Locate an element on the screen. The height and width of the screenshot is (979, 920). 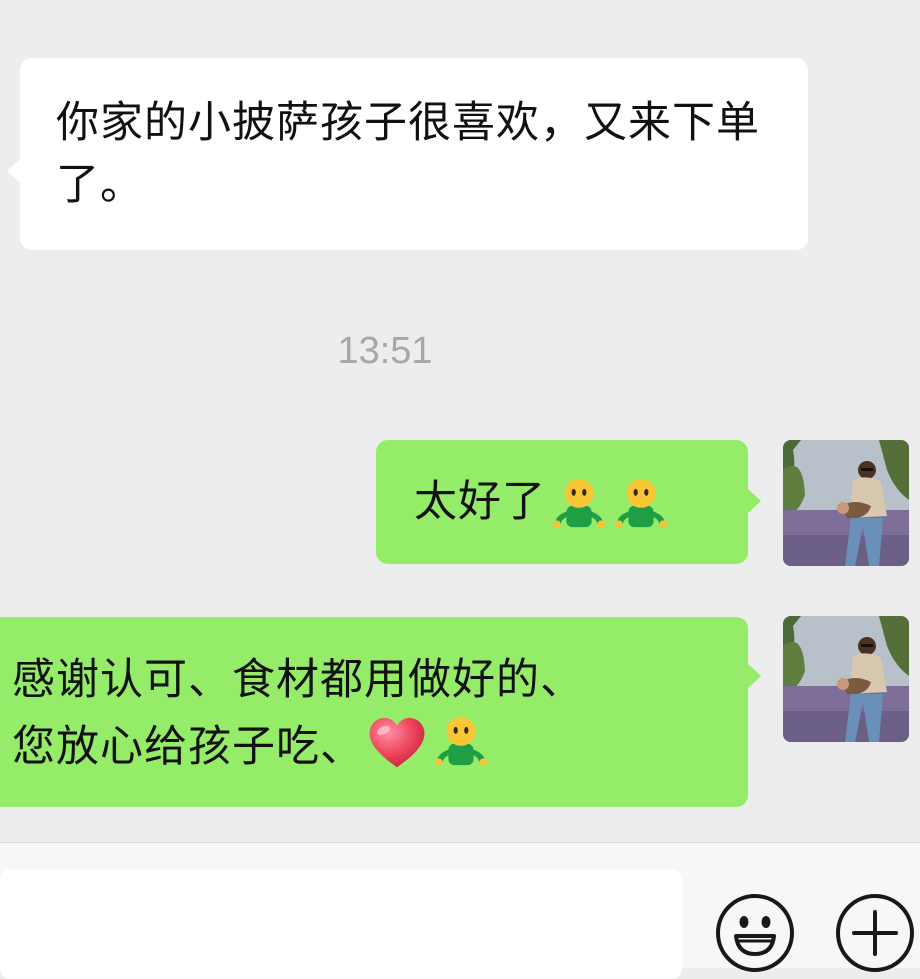
emoji-button is located at coordinates (755, 933).